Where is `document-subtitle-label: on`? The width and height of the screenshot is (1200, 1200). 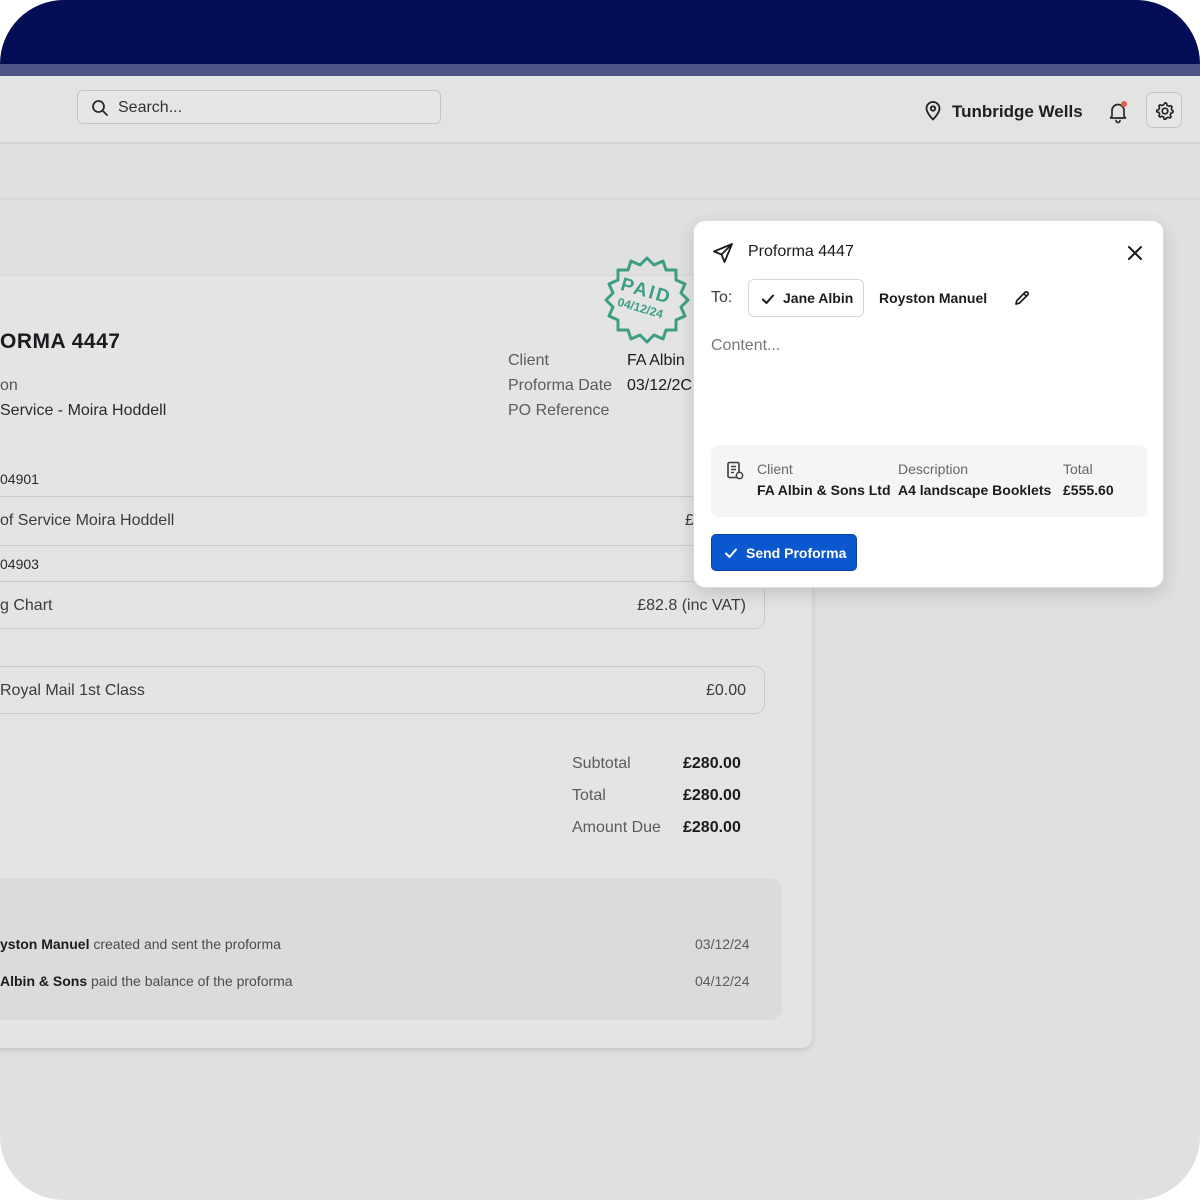
document-subtitle-label: on is located at coordinates (9, 385).